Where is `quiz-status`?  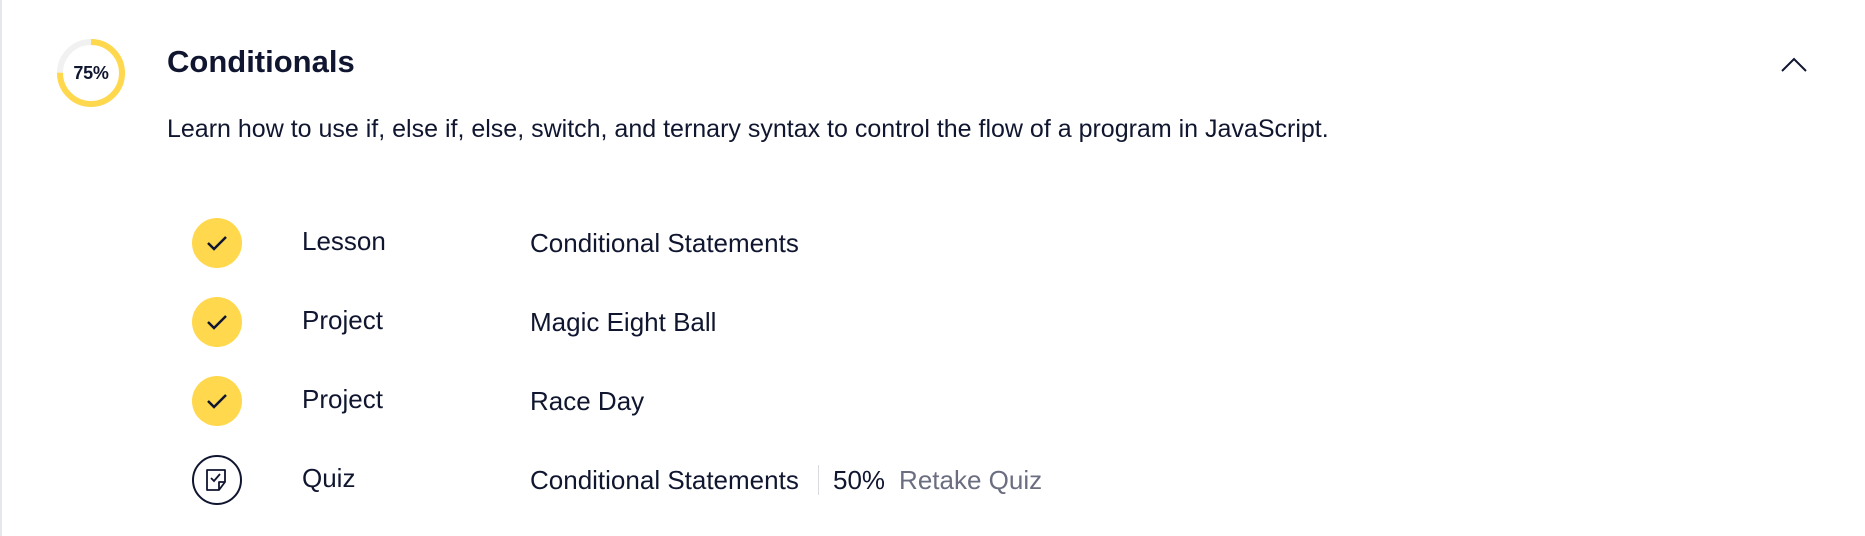 quiz-status is located at coordinates (217, 480).